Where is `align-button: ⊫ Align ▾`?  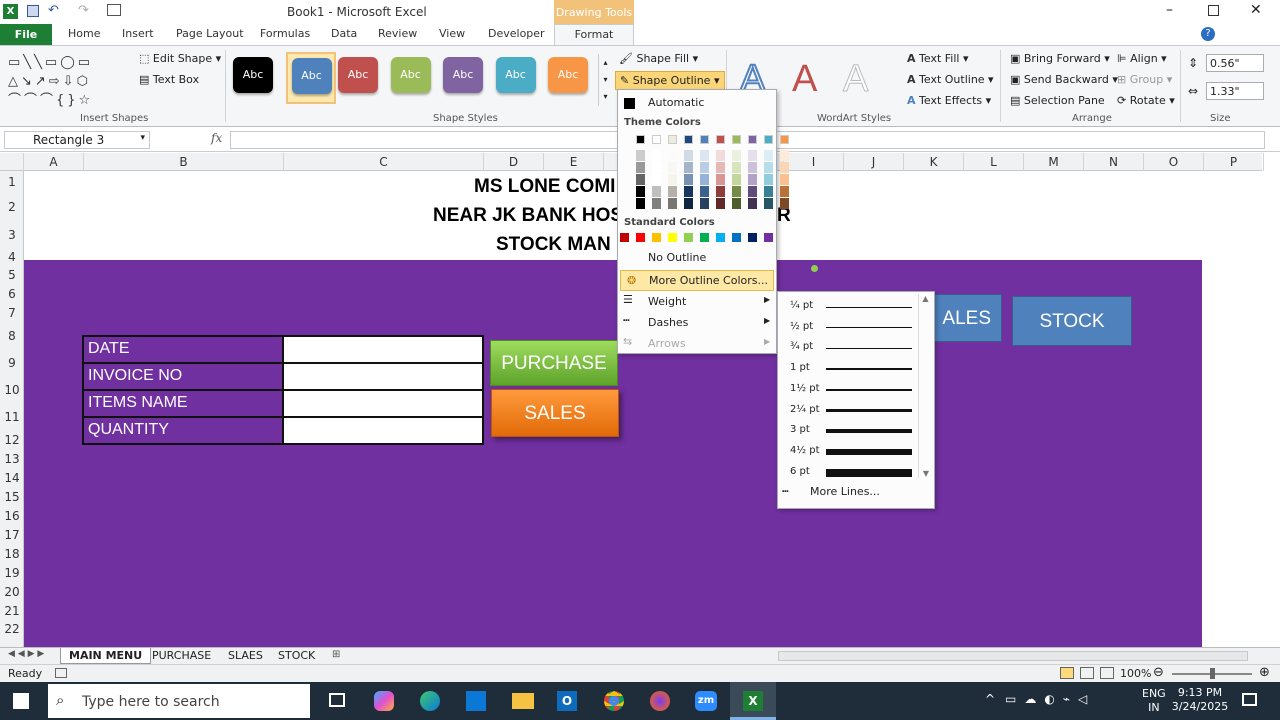 align-button: ⊫ Align ▾ is located at coordinates (1142, 58).